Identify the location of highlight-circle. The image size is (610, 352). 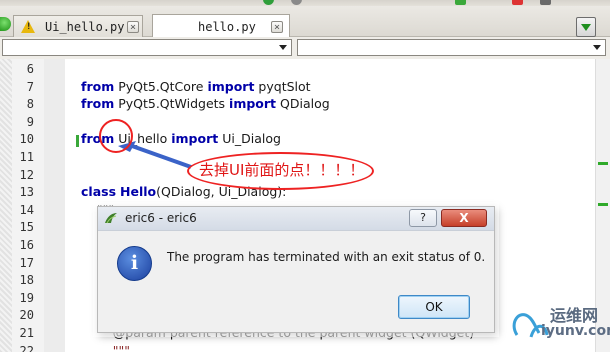
(116, 136).